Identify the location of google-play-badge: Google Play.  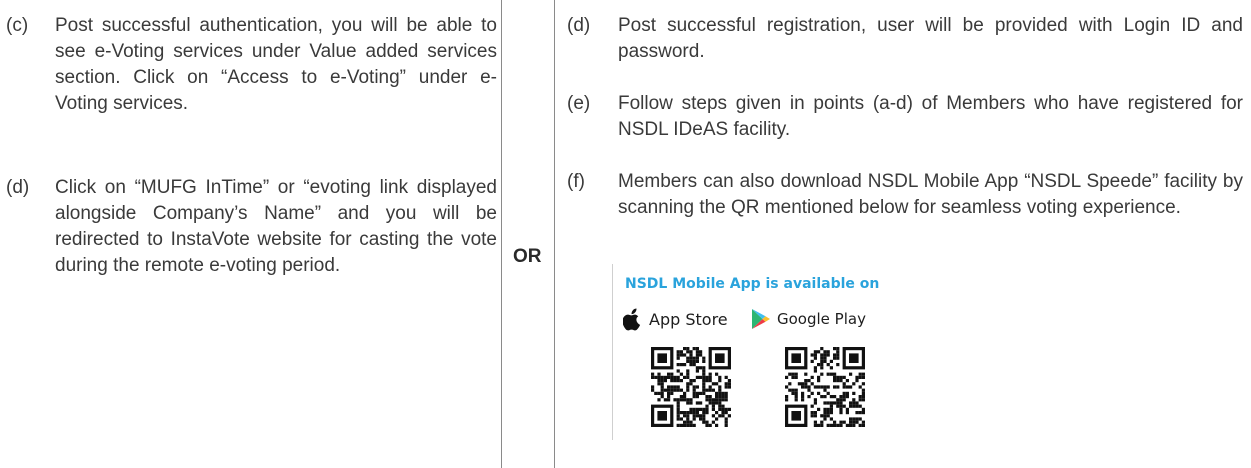
(808, 319).